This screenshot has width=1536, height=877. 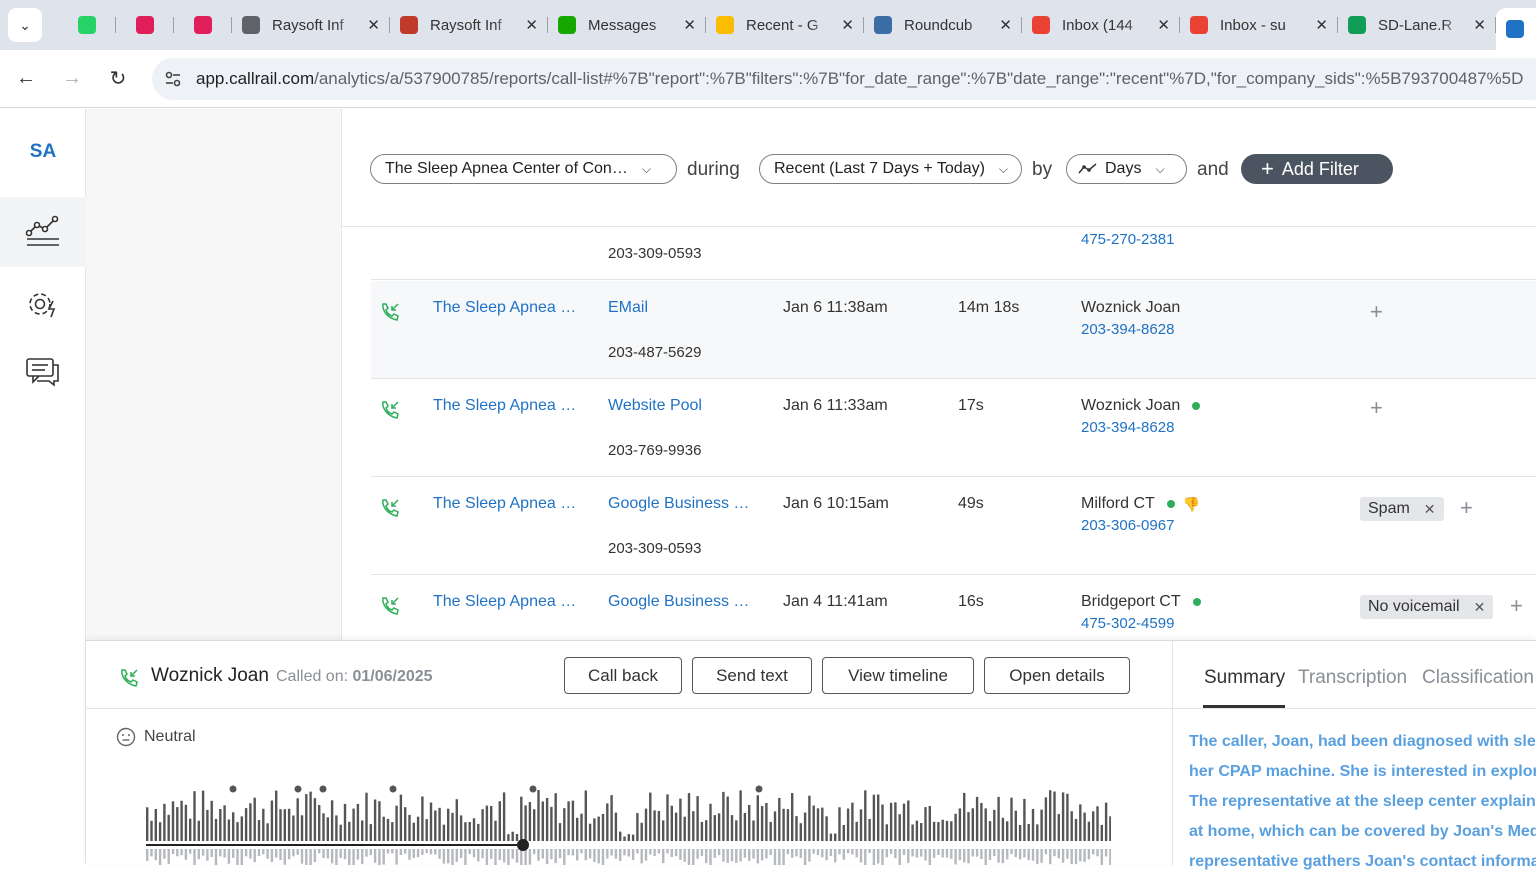 What do you see at coordinates (25, 25) in the screenshot?
I see `tab-search-button: ⌄` at bounding box center [25, 25].